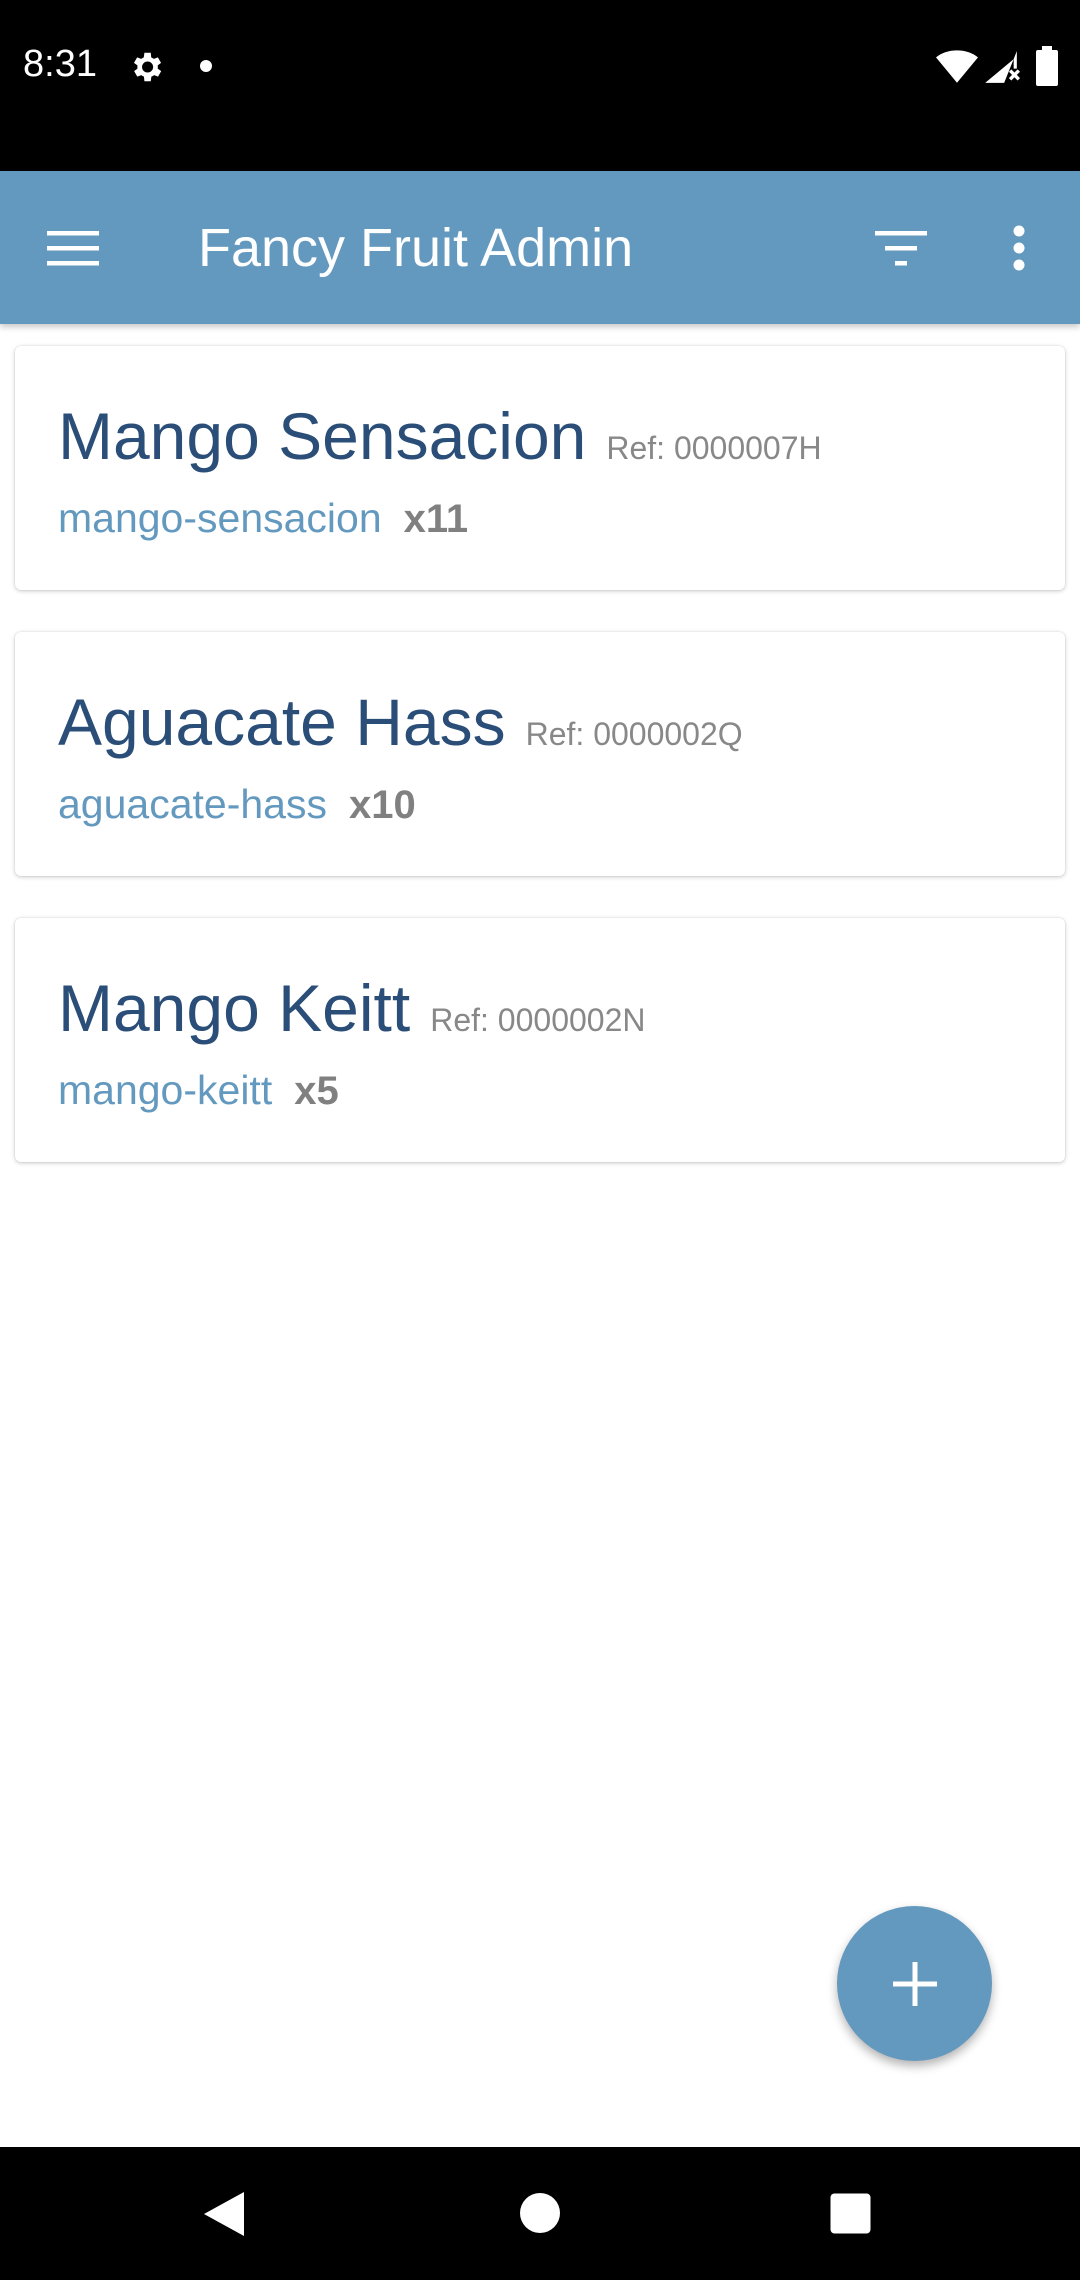 The height and width of the screenshot is (2280, 1080). Describe the element at coordinates (1002, 67) in the screenshot. I see `signal-icon` at that location.